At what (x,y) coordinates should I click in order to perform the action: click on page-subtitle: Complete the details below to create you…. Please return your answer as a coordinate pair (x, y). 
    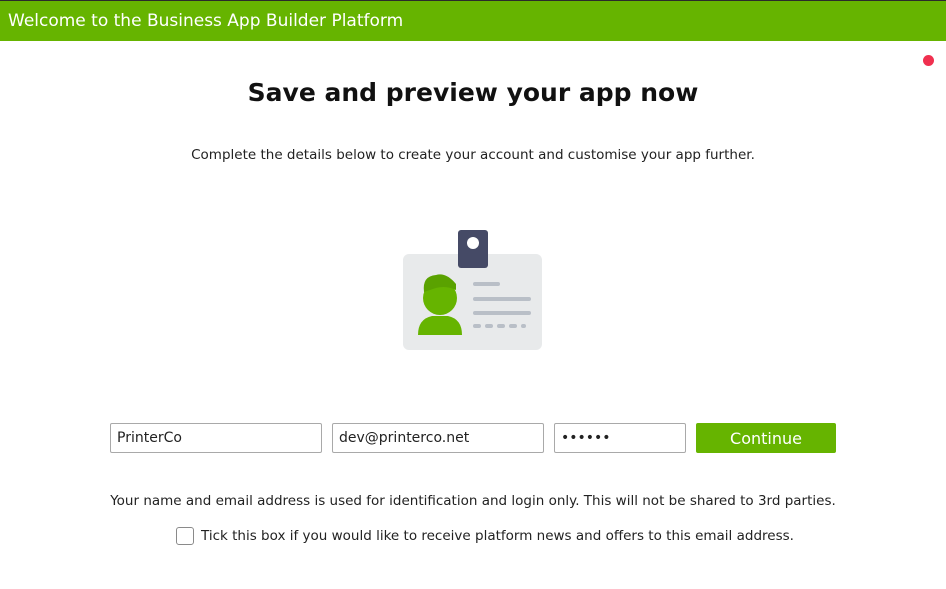
    Looking at the image, I should click on (473, 155).